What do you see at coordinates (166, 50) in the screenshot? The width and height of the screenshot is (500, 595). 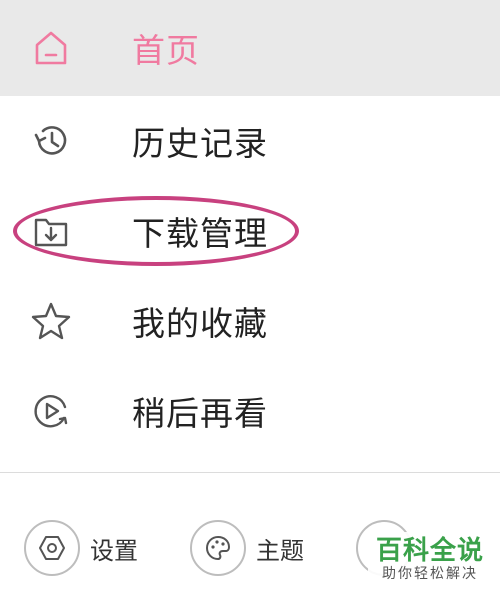 I see `menu-item-label: 首页` at bounding box center [166, 50].